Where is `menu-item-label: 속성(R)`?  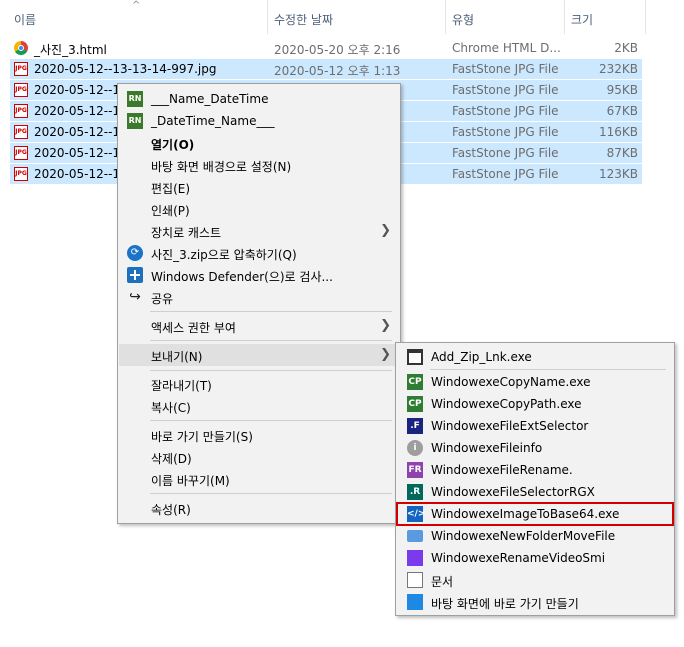 menu-item-label: 속성(R) is located at coordinates (171, 510).